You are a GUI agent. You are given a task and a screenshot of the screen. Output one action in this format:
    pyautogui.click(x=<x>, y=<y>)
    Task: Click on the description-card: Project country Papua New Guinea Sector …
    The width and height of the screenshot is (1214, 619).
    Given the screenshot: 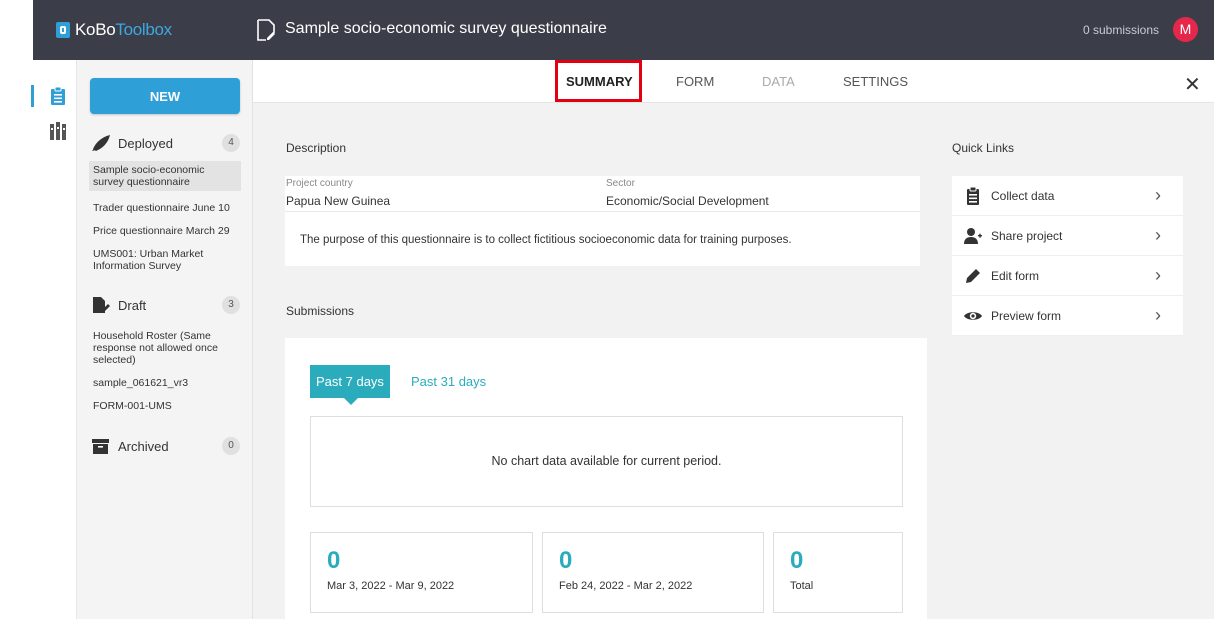 What is the action you would take?
    pyautogui.click(x=602, y=221)
    